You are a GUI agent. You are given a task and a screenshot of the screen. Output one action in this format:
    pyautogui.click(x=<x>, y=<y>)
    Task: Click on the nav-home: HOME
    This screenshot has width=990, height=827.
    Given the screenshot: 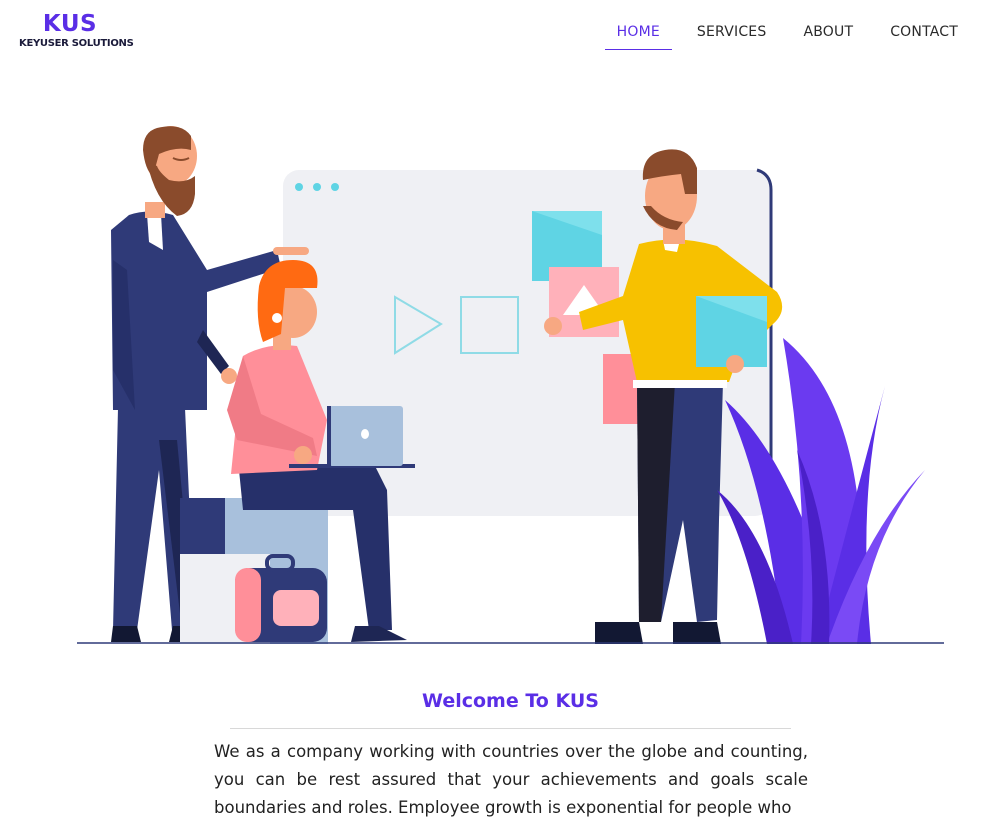 What is the action you would take?
    pyautogui.click(x=638, y=34)
    